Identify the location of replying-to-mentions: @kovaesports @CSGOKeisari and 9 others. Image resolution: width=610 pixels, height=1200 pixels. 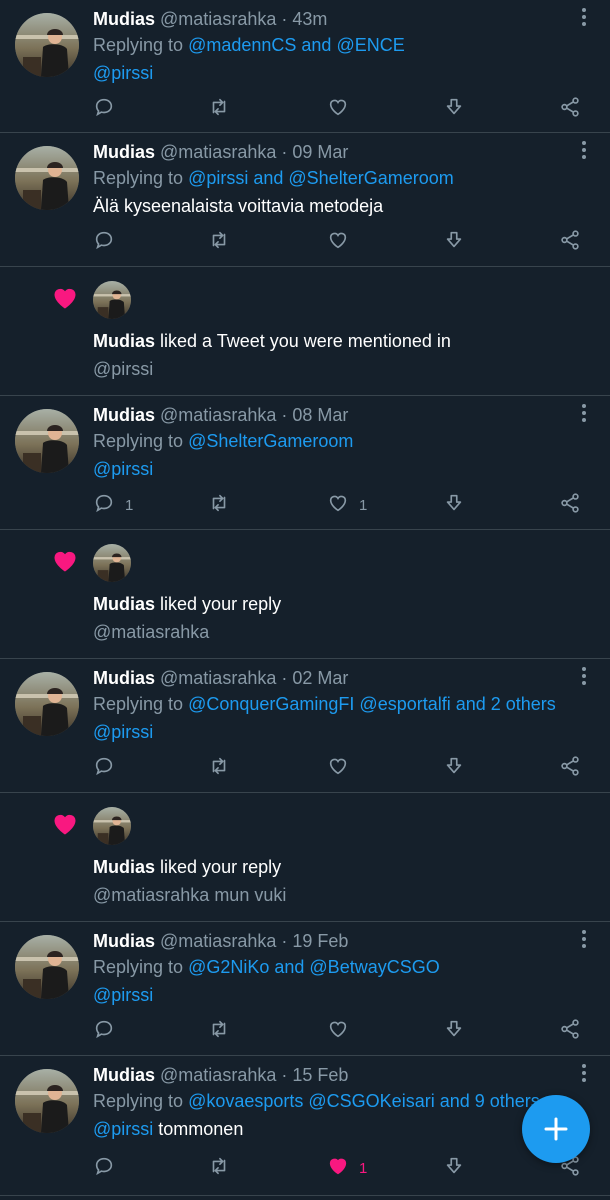
(364, 1101).